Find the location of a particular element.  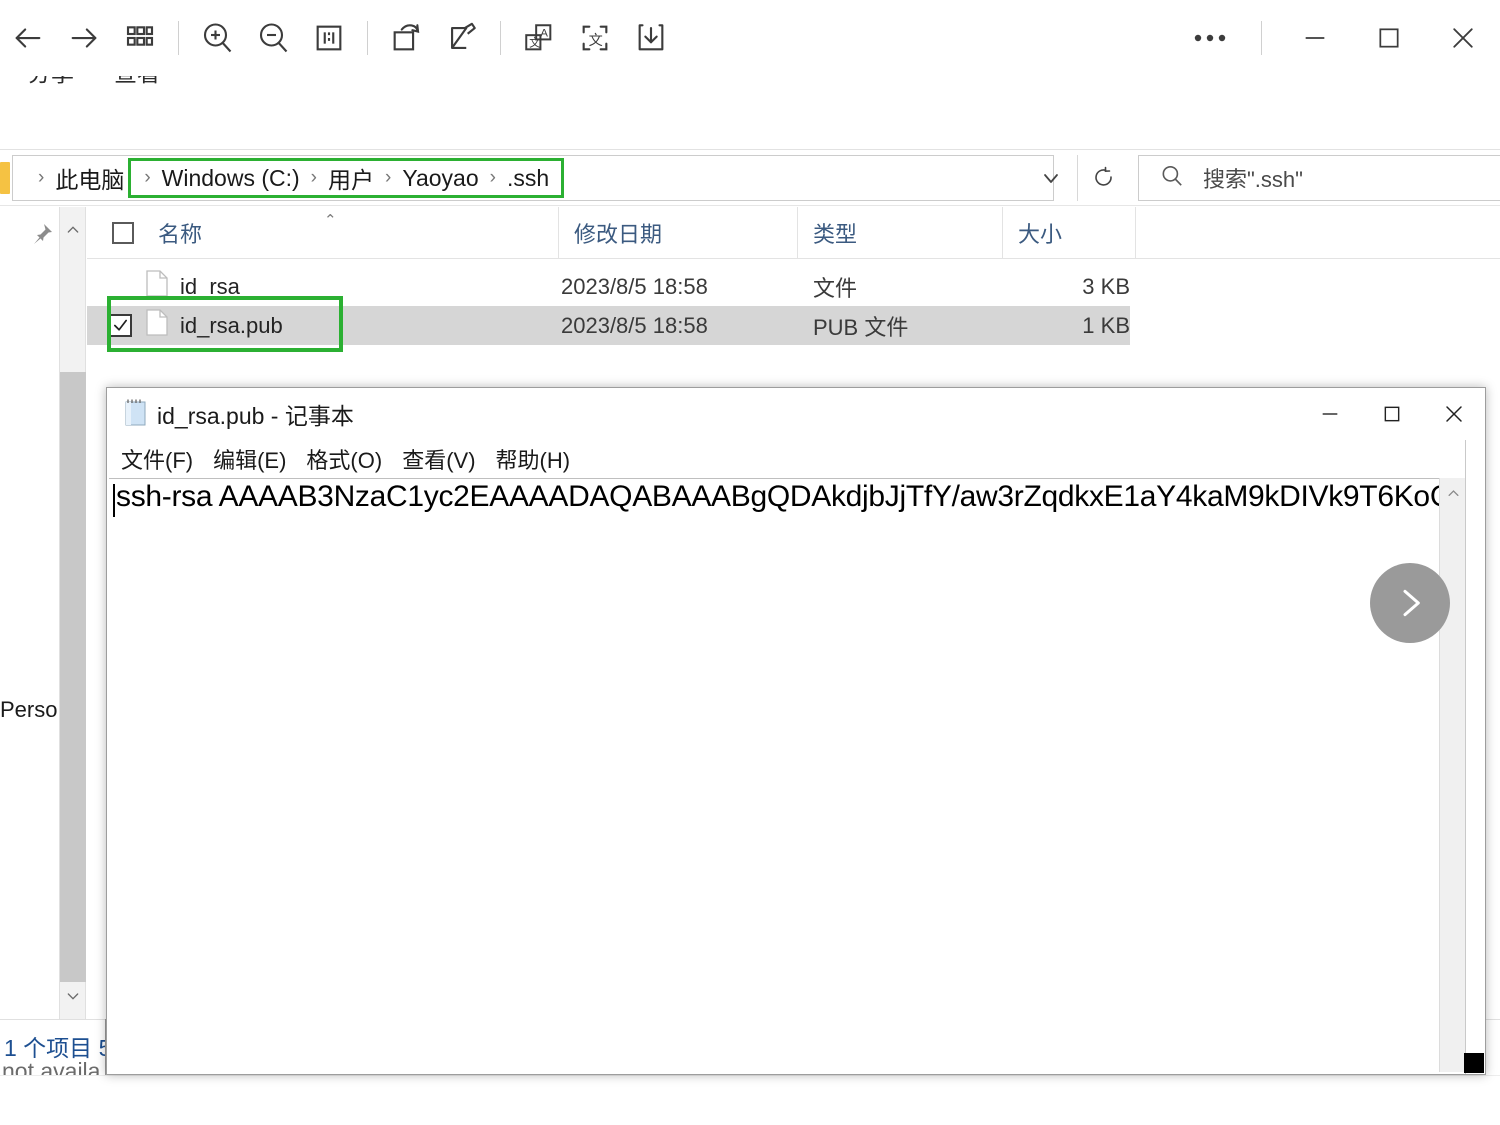

file-name-label: id_rsa is located at coordinates (210, 286).